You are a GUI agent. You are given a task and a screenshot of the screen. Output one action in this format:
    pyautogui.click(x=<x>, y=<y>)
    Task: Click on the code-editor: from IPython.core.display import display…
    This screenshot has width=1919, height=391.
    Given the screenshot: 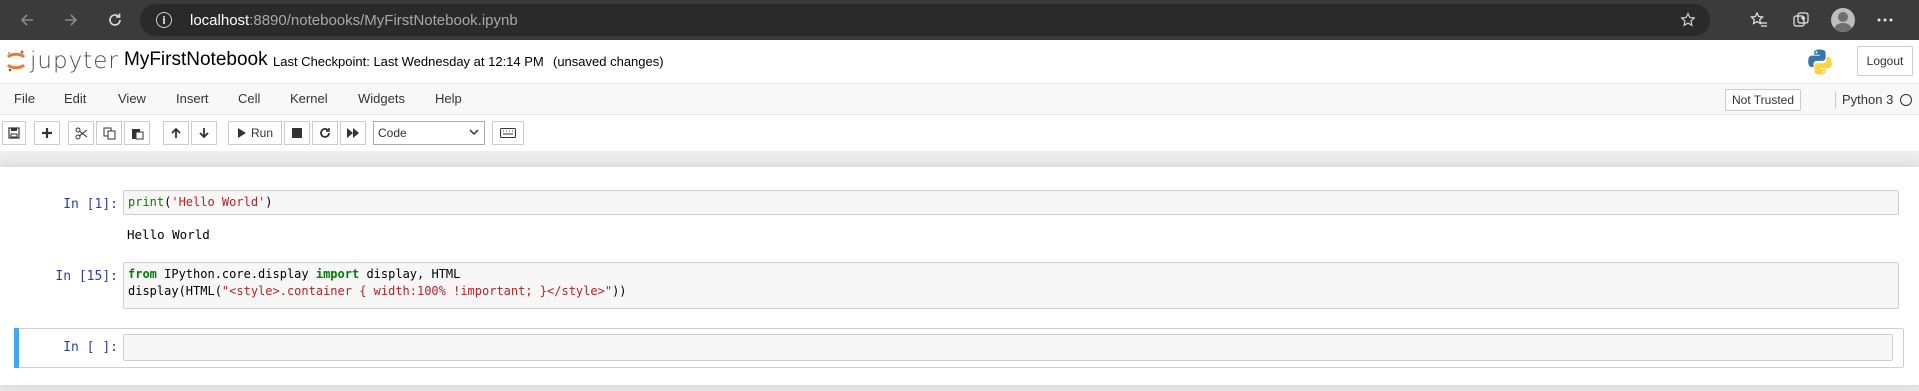 What is the action you would take?
    pyautogui.click(x=1011, y=285)
    